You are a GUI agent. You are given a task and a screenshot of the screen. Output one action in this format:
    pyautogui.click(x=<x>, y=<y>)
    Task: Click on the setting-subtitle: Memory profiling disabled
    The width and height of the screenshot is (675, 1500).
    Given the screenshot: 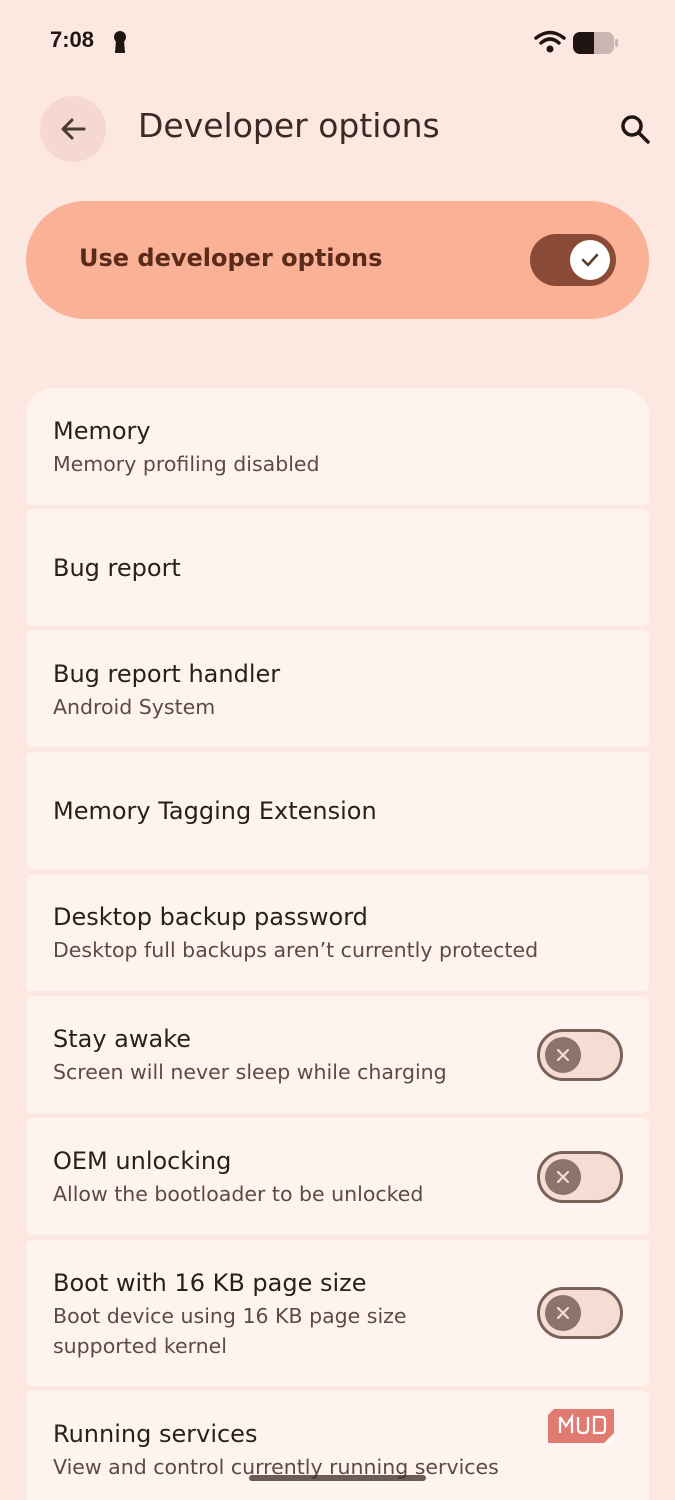 What is the action you would take?
    pyautogui.click(x=186, y=464)
    